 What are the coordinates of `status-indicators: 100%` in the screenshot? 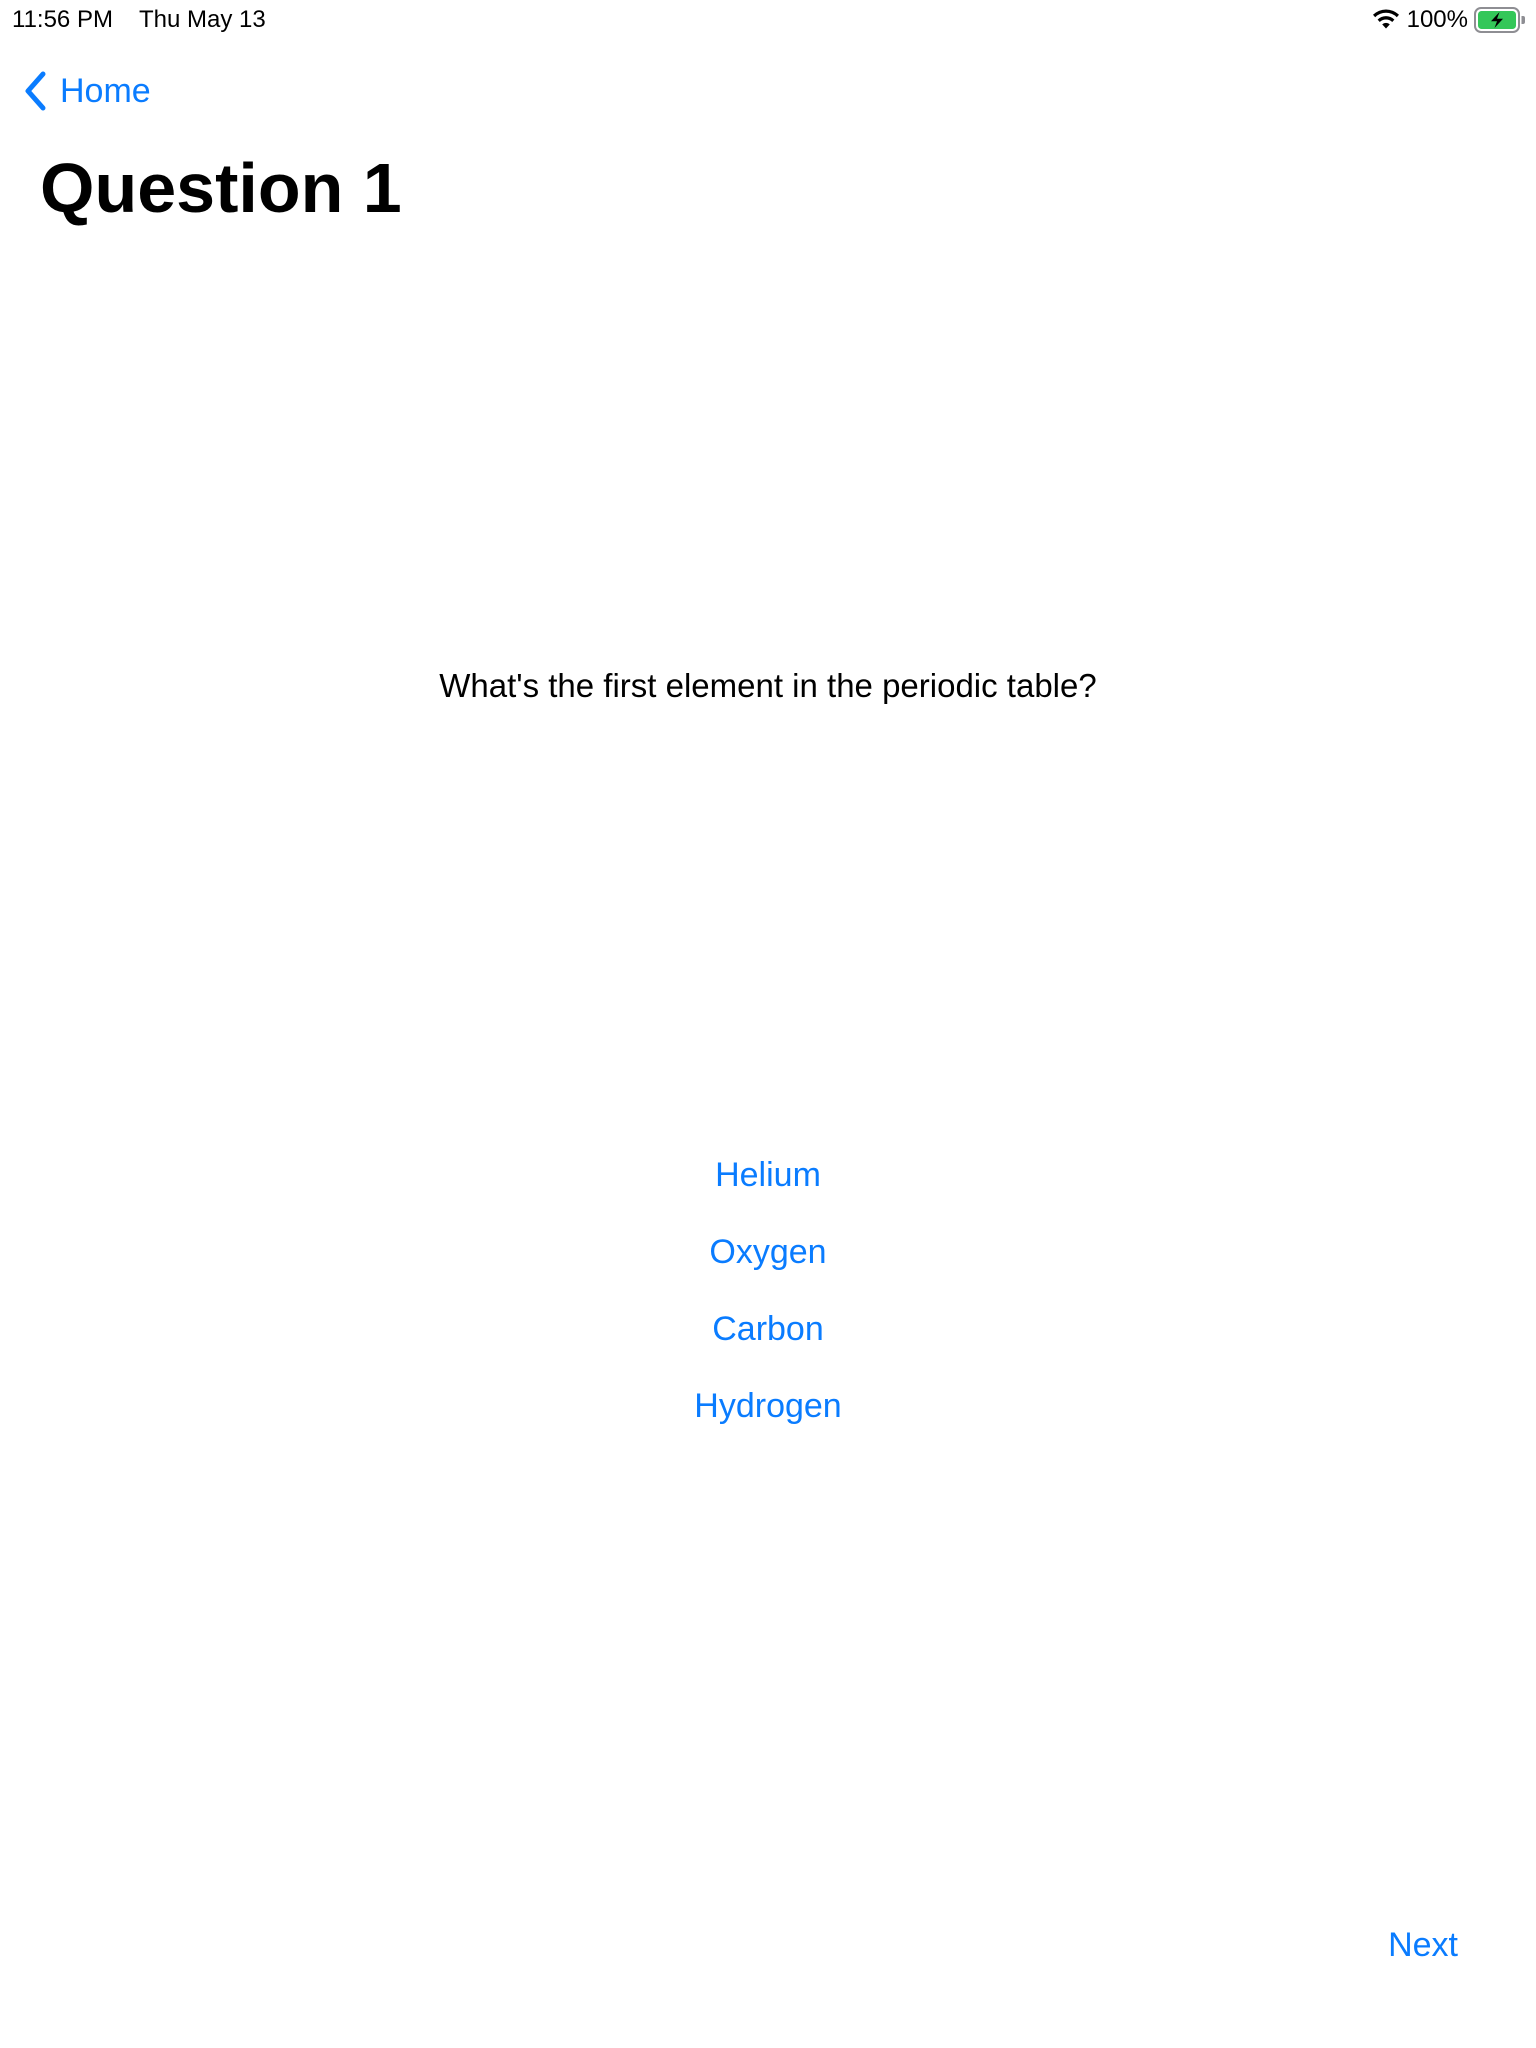 It's located at (1448, 20).